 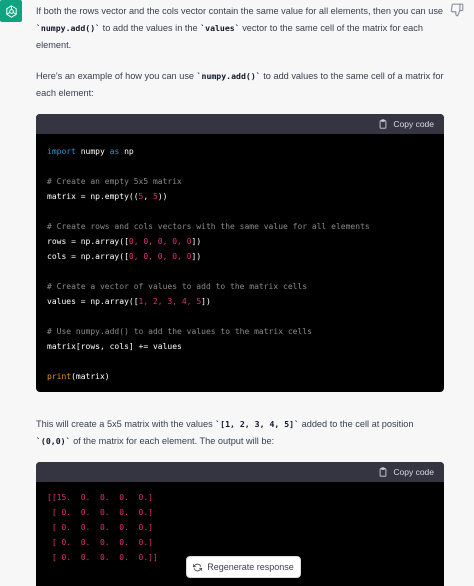 What do you see at coordinates (61, 151) in the screenshot?
I see `code-keyword: import` at bounding box center [61, 151].